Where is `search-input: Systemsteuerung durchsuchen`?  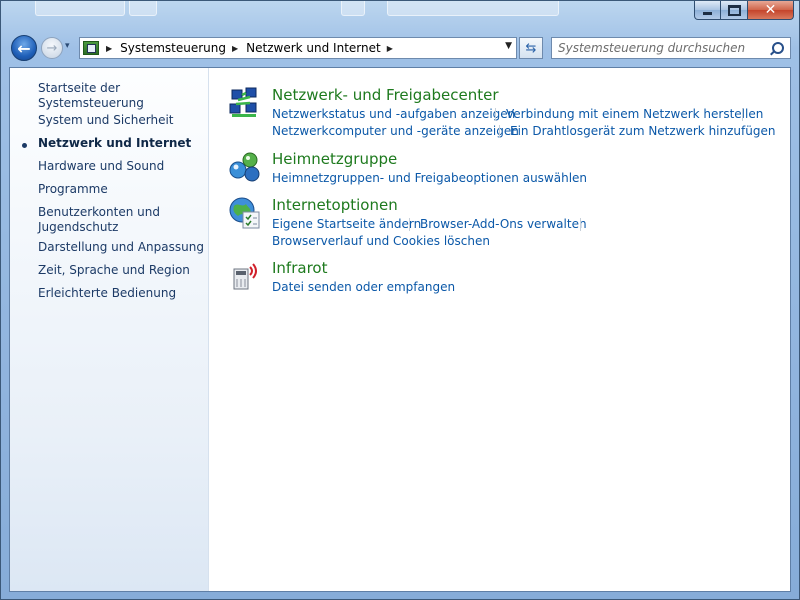 search-input: Systemsteuerung durchsuchen is located at coordinates (671, 48).